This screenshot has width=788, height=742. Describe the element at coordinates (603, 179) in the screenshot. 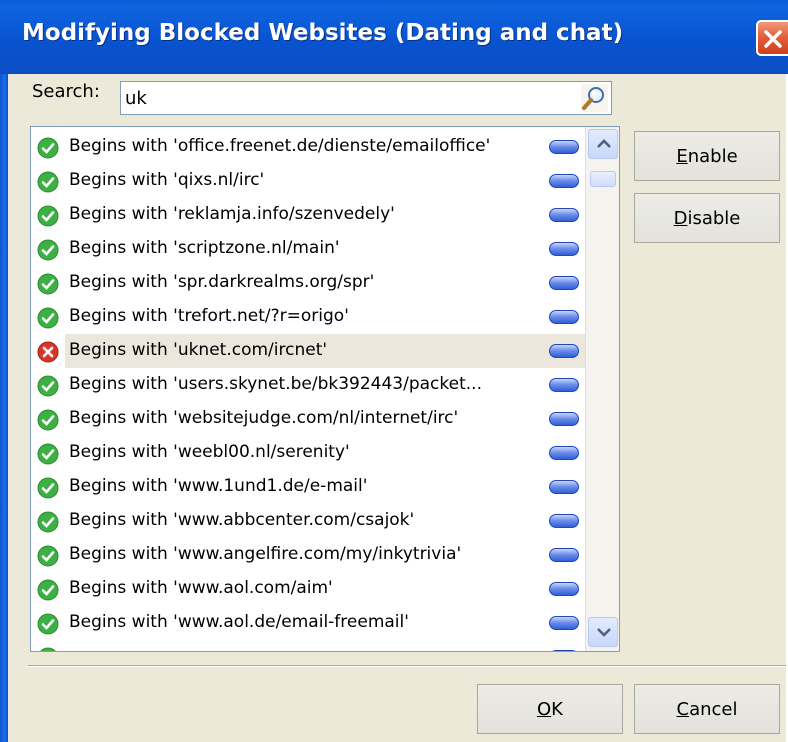

I see `scroll-thumb` at that location.